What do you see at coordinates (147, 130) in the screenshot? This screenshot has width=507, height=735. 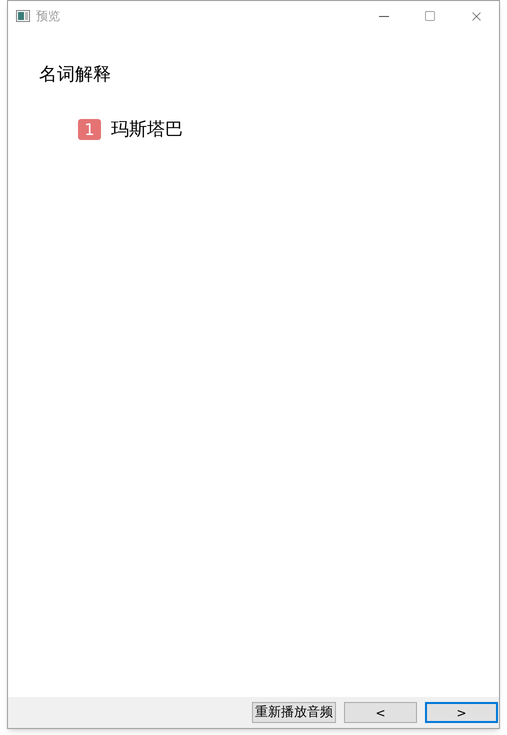 I see `term-text: 玛斯塔巴` at bounding box center [147, 130].